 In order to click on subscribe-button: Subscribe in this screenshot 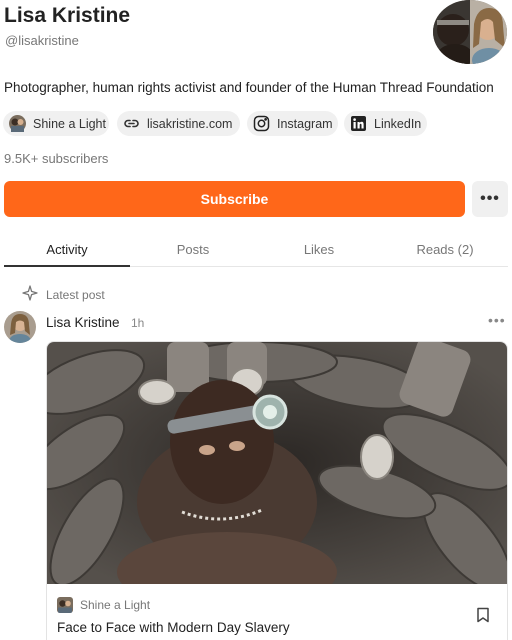, I will do `click(234, 199)`.